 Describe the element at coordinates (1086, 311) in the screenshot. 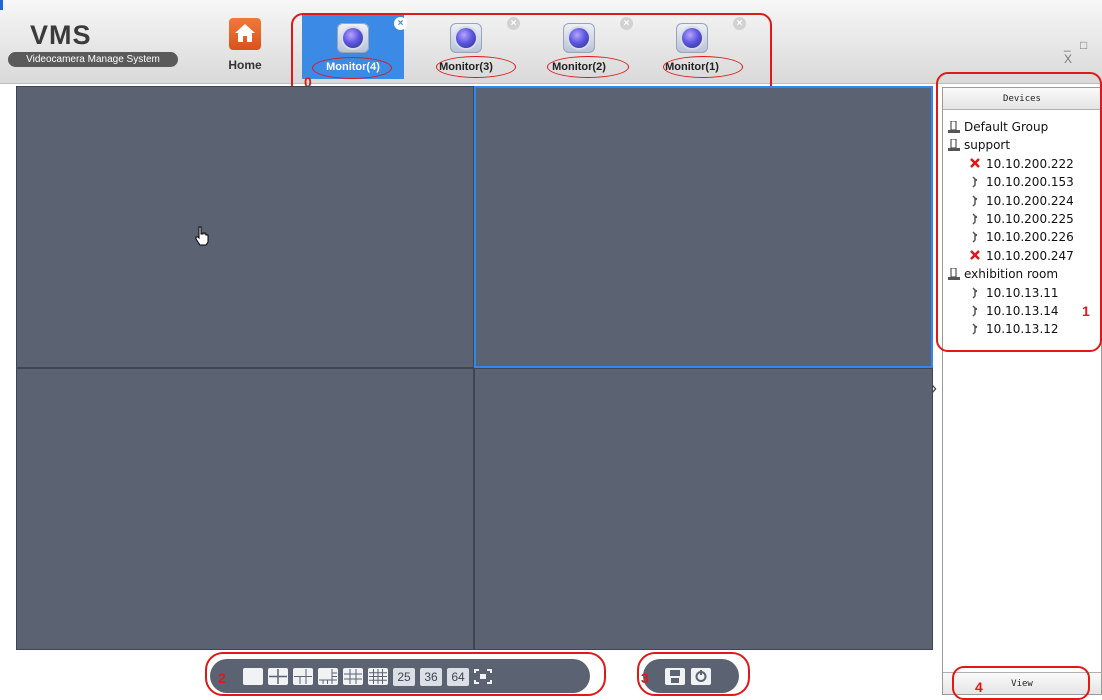

I see `annotation-label-1: 1` at that location.